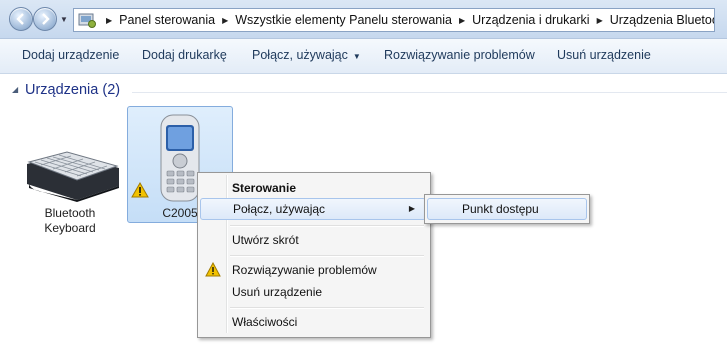 Image resolution: width=727 pixels, height=348 pixels. Describe the element at coordinates (500, 209) in the screenshot. I see `menu-item-label: Punkt dostępu` at that location.